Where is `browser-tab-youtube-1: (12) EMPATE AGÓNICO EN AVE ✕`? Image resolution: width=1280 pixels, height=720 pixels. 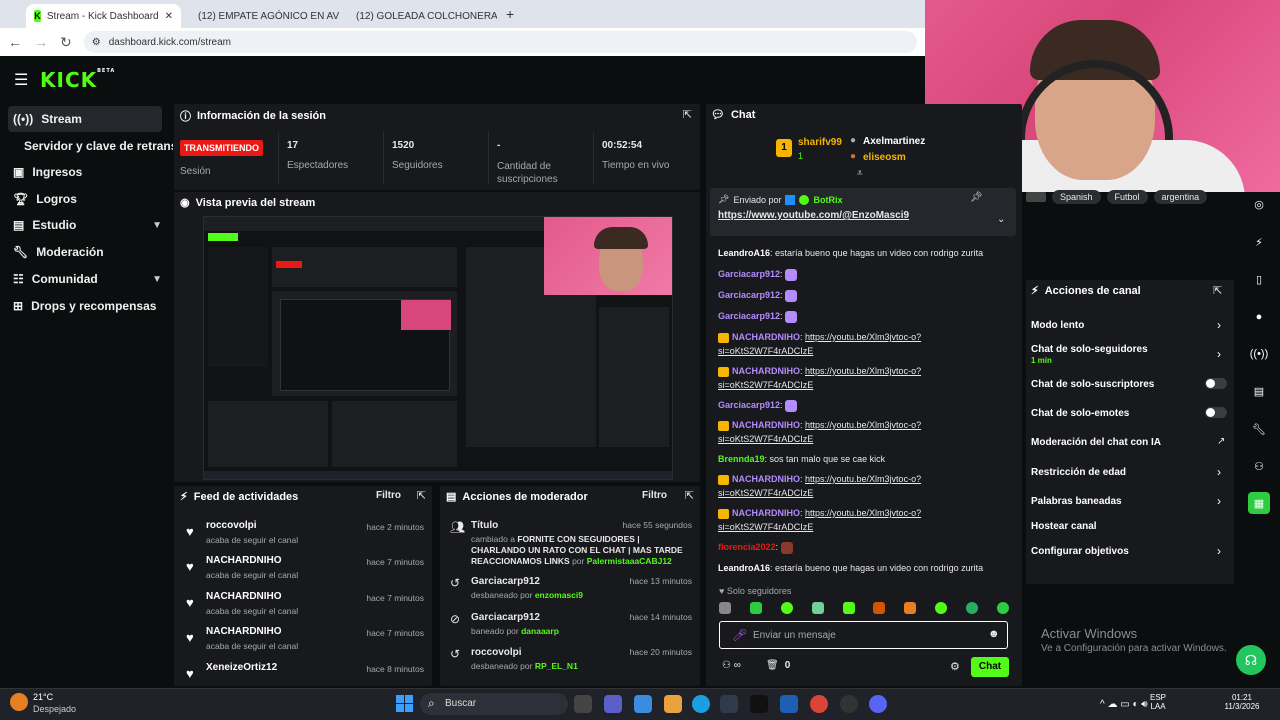 browser-tab-youtube-1: (12) EMPATE AGÓNICO EN AVE ✕ is located at coordinates (261, 16).